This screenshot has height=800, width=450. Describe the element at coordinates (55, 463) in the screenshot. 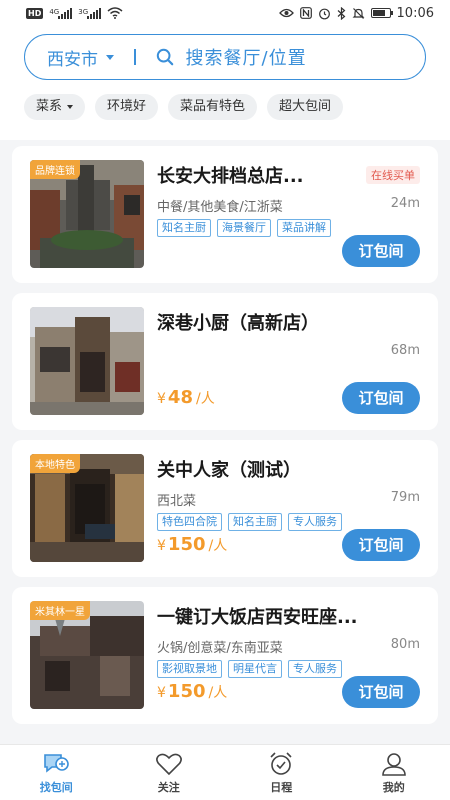

I see `badge: 本地特色` at that location.